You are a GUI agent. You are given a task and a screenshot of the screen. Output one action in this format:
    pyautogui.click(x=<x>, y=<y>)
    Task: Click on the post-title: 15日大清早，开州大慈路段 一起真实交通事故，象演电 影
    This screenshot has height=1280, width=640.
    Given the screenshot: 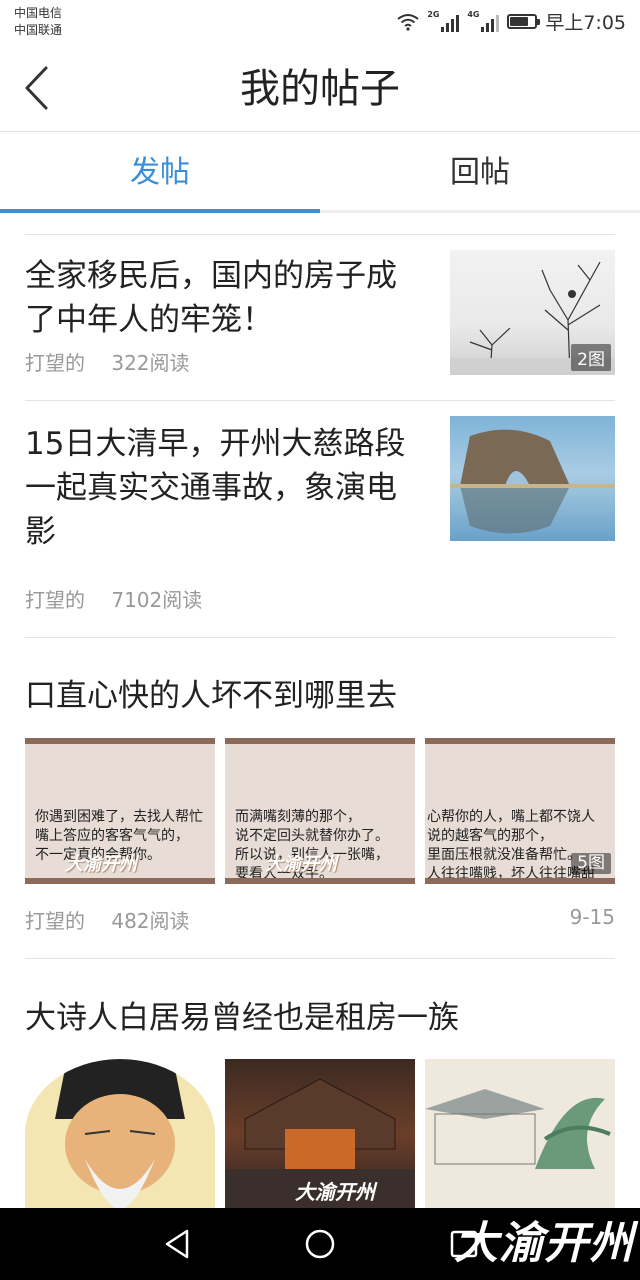 What is the action you would take?
    pyautogui.click(x=215, y=488)
    